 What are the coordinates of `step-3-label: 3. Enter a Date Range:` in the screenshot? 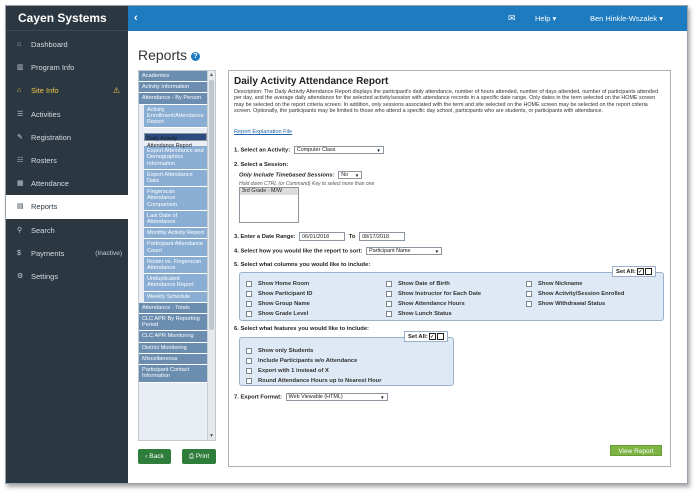 It's located at (265, 237).